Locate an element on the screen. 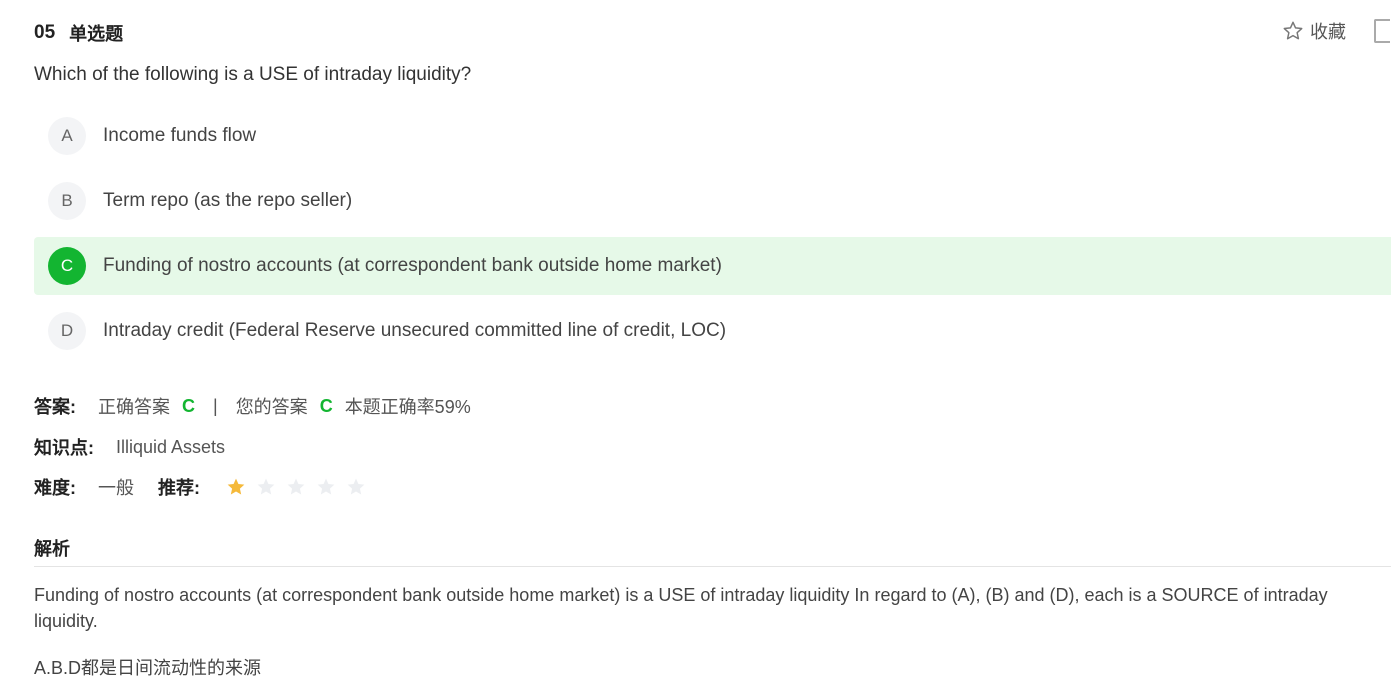 Image resolution: width=1391 pixels, height=688 pixels. knowledge-label: 知识点: is located at coordinates (64, 448).